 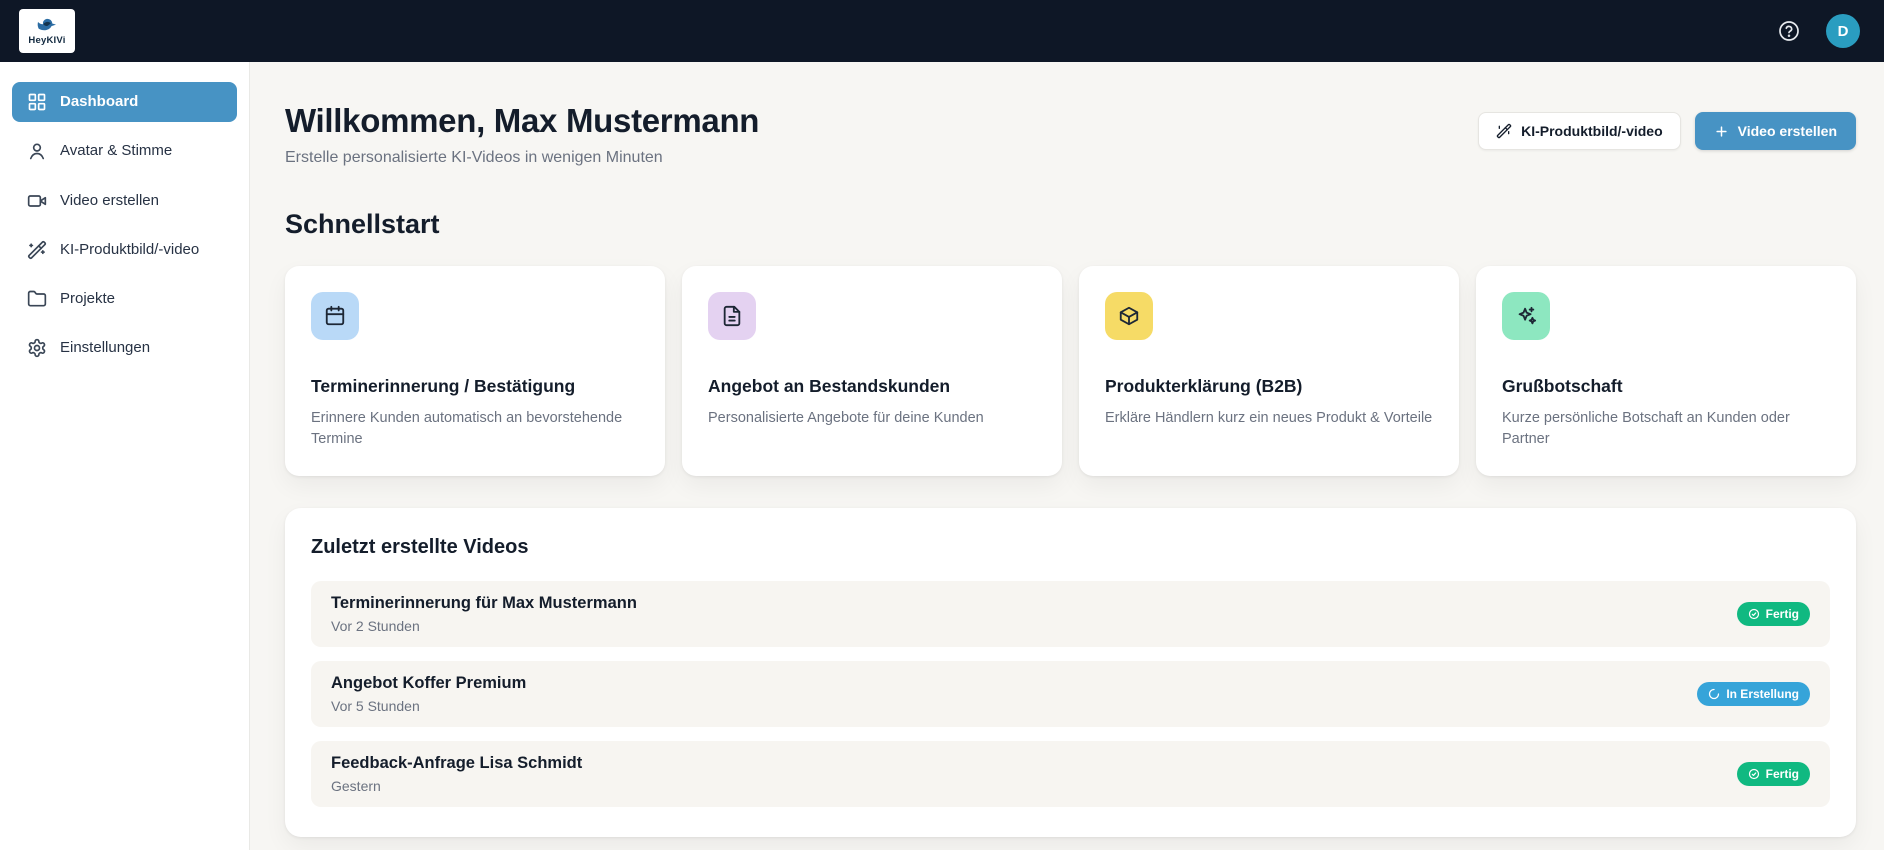 I want to click on button-label: Video erstellen, so click(x=1787, y=131).